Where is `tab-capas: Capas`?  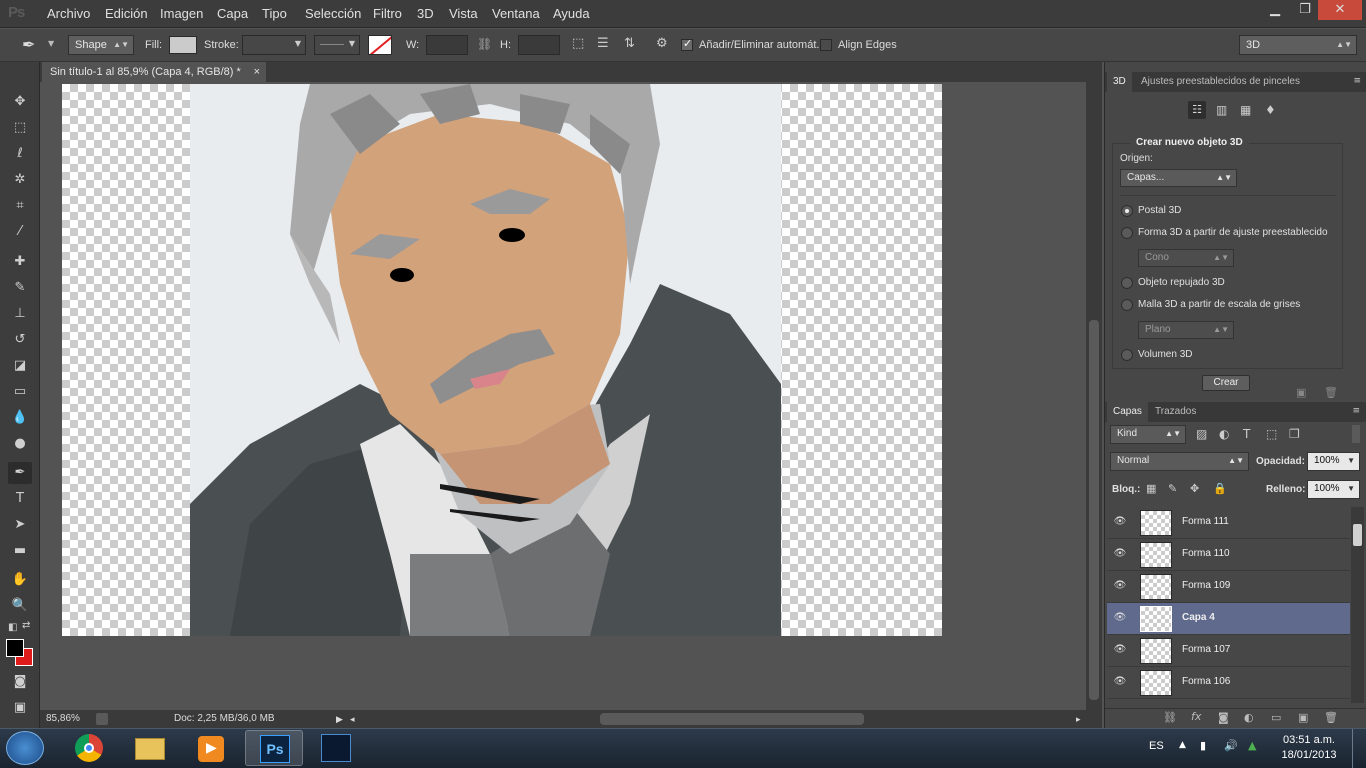 tab-capas: Capas is located at coordinates (1127, 412).